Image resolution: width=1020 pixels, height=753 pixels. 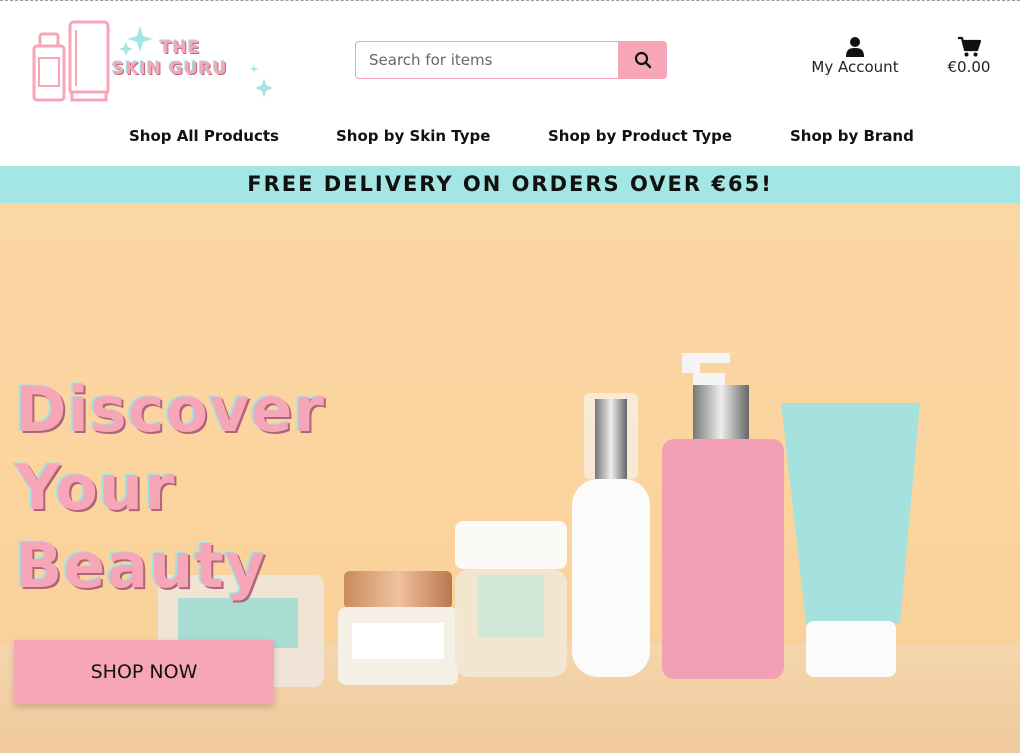 I want to click on nav-shop-by-product-type: Shop by Product Type, so click(x=640, y=136).